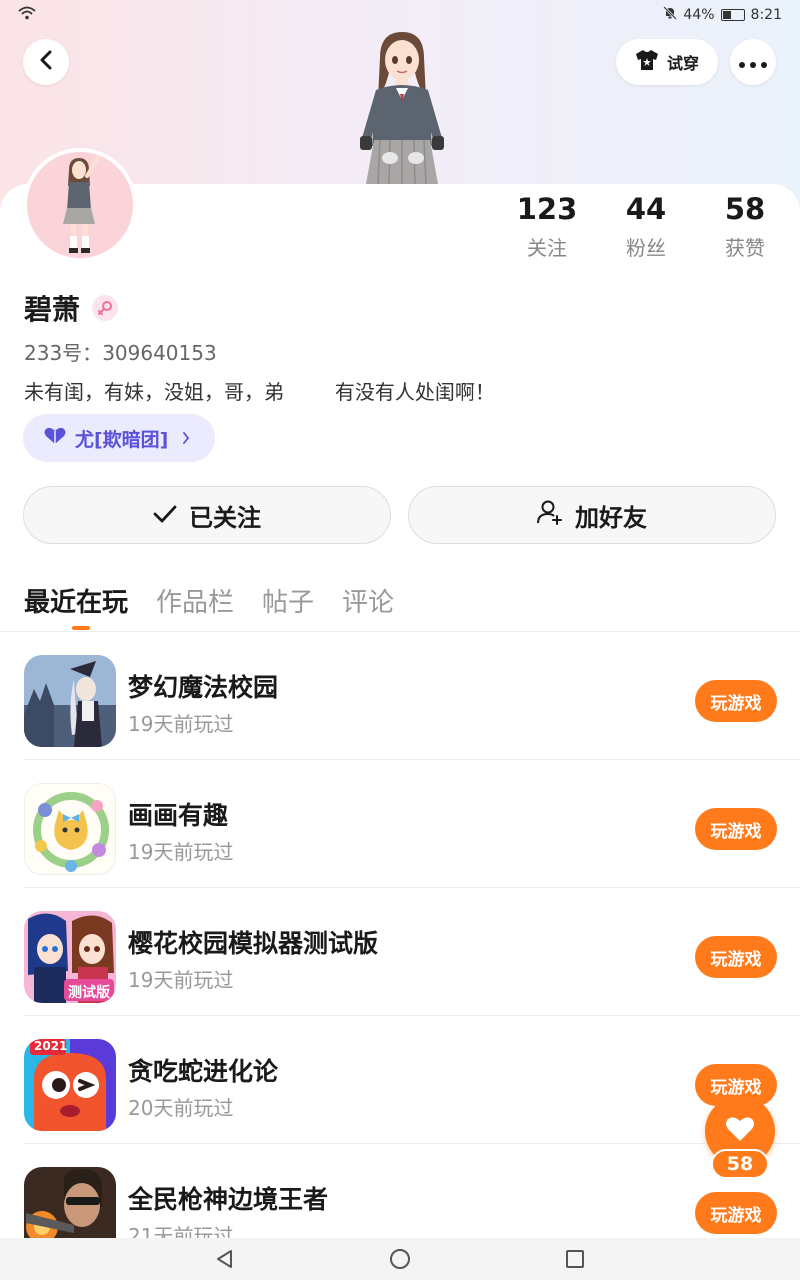  I want to click on try-on-label: 试穿, so click(682, 63).